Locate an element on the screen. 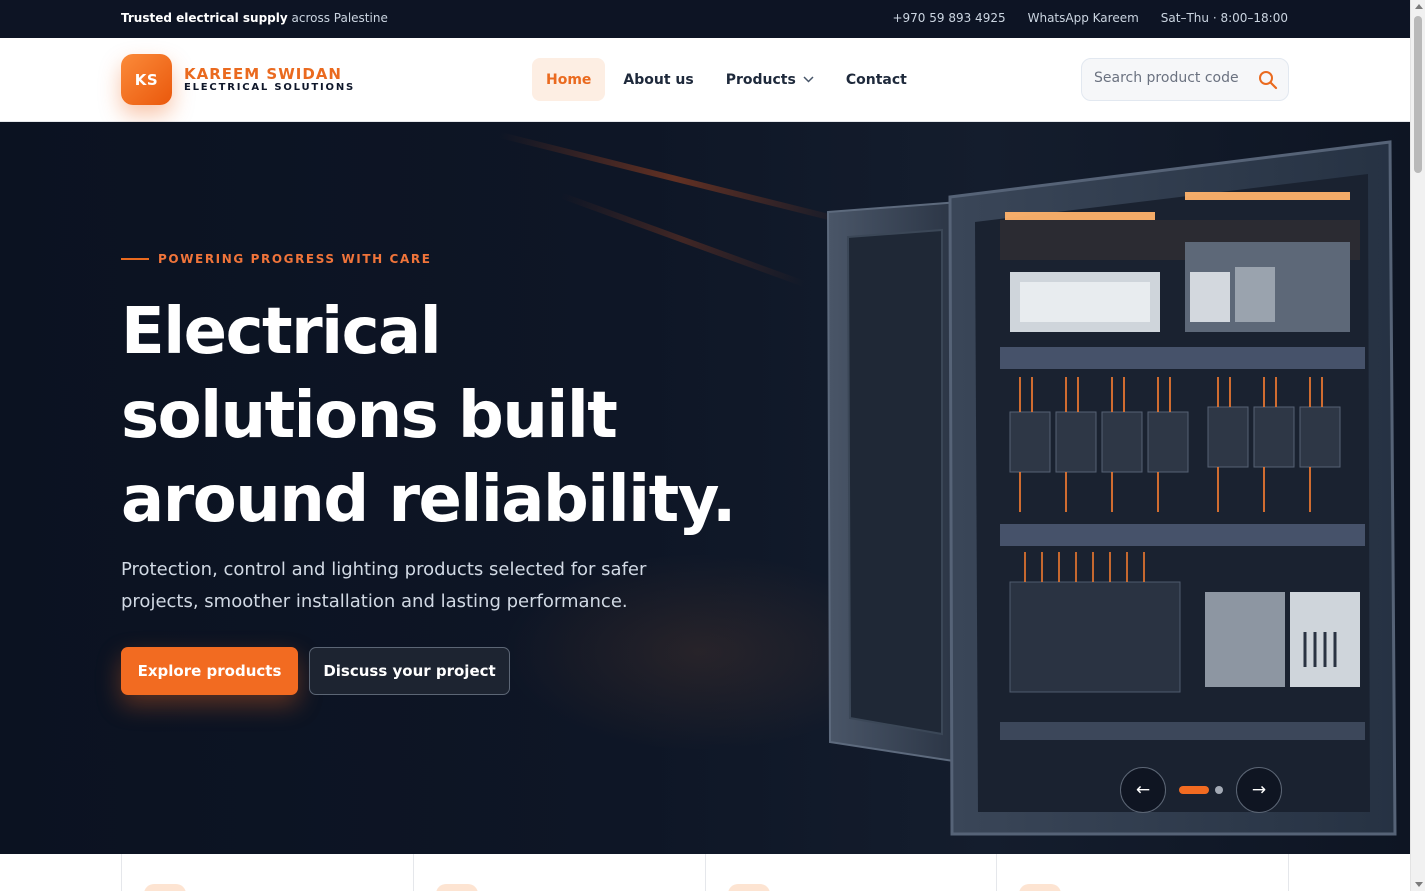  topbar-phone-link: +970 59 893 4925 is located at coordinates (948, 18).